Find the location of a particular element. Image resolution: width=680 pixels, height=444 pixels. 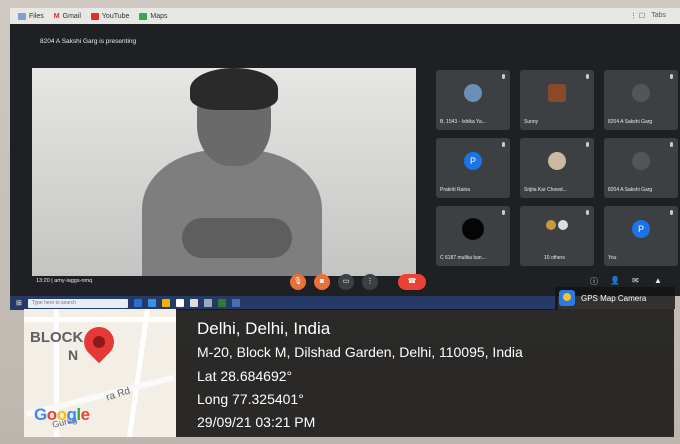

tabs-icon: ⋮ ☐ is located at coordinates (637, 16).